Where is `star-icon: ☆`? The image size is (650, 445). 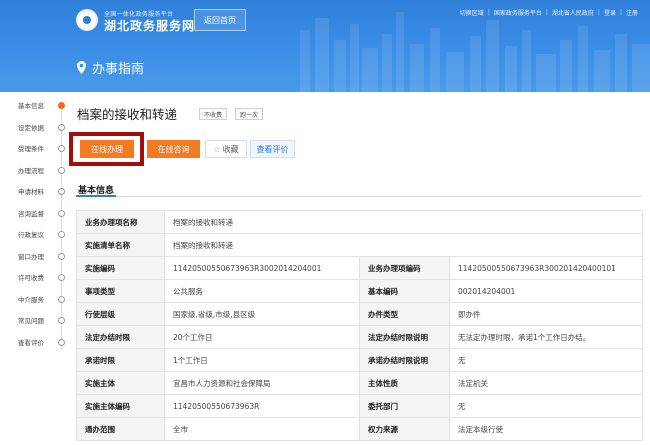
star-icon: ☆ is located at coordinates (217, 149).